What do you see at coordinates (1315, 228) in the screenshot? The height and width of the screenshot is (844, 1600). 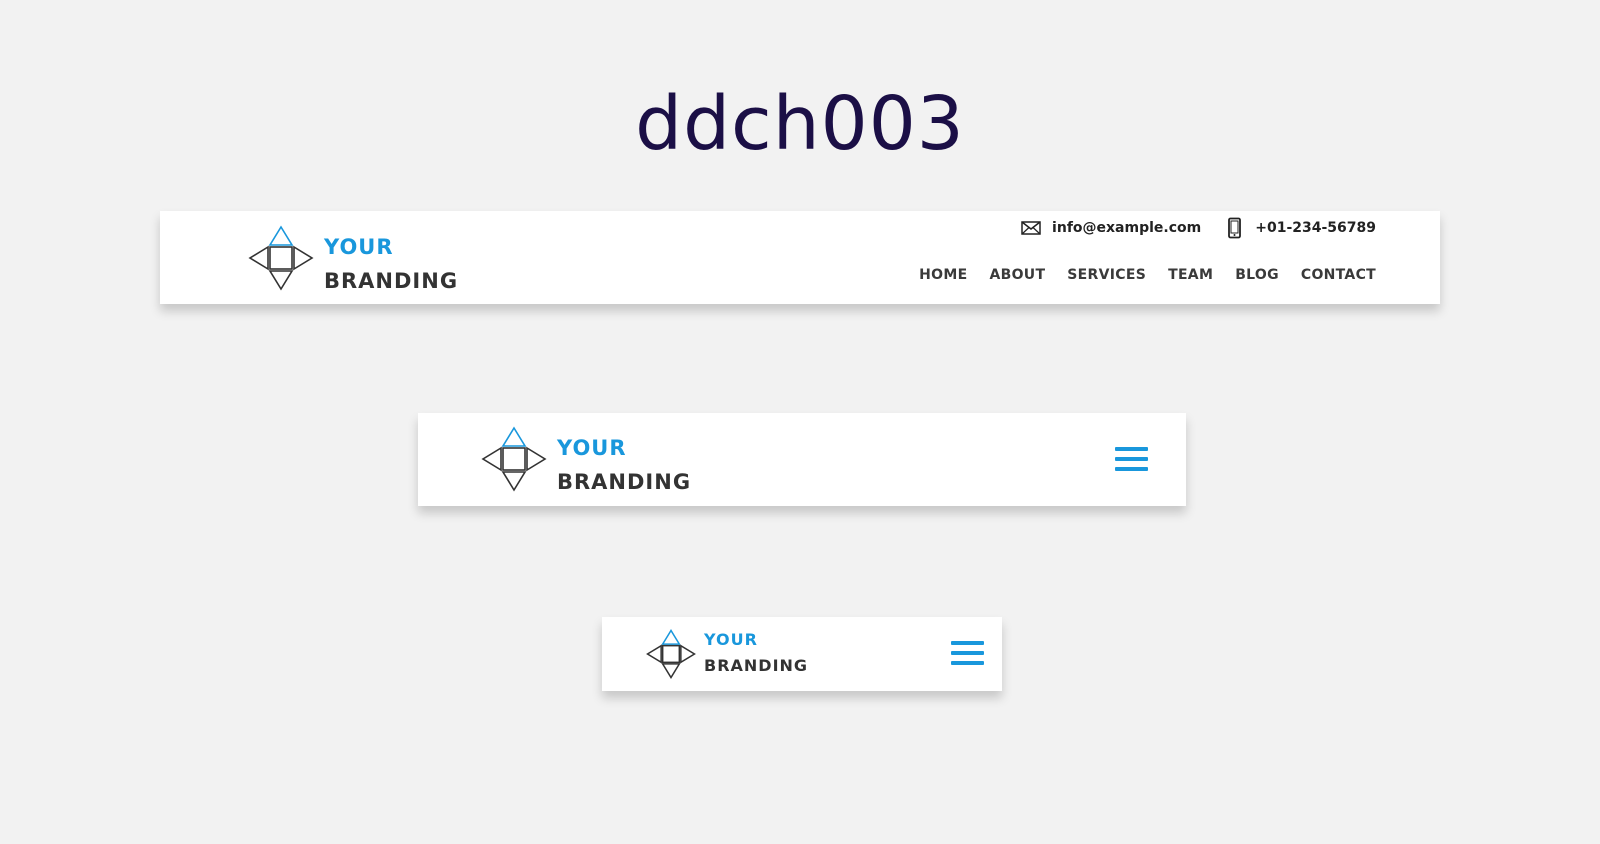 I see `contact-phone-link: +01-234-56789` at bounding box center [1315, 228].